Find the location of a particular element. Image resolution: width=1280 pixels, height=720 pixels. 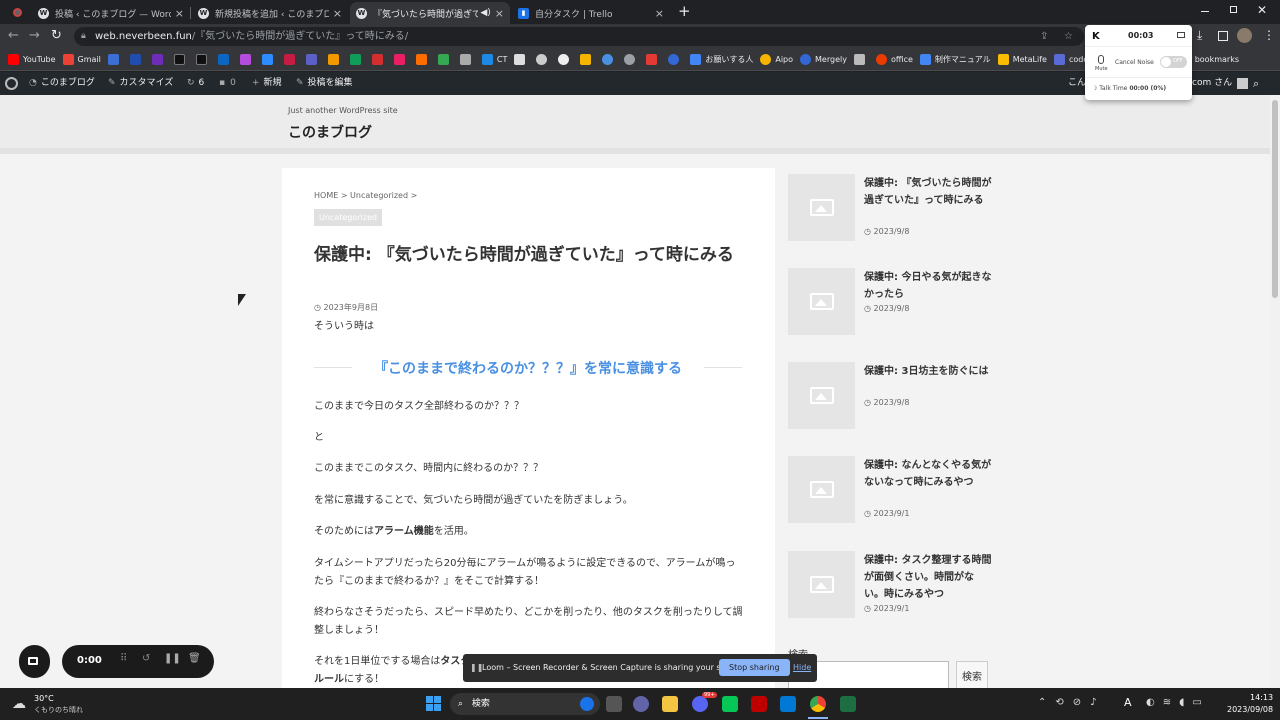

admin-updates-link: ↻ 6 is located at coordinates (195, 83).